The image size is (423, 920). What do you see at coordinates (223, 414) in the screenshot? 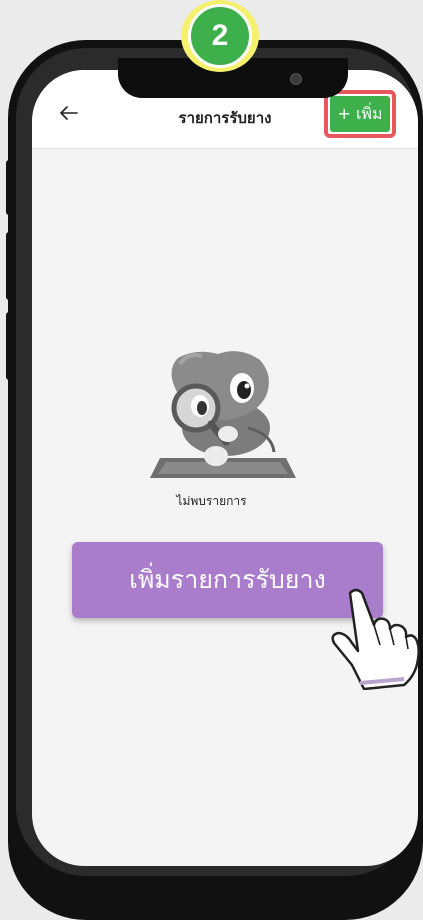
I see `mascot-magnifier-icon` at bounding box center [223, 414].